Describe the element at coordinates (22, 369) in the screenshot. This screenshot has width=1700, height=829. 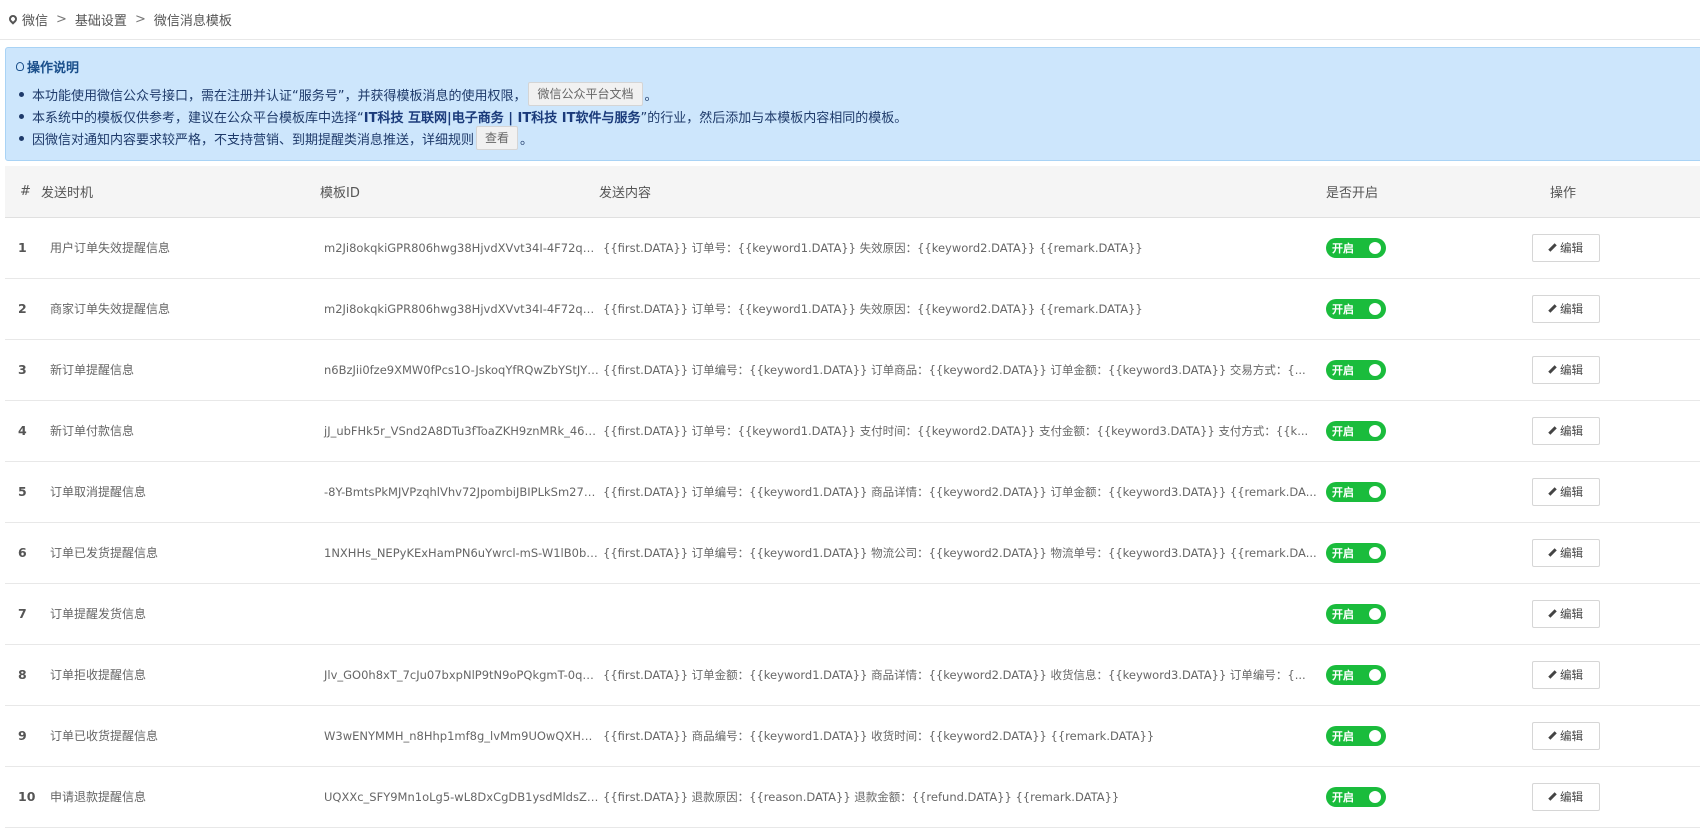
I see `row-index: 3` at that location.